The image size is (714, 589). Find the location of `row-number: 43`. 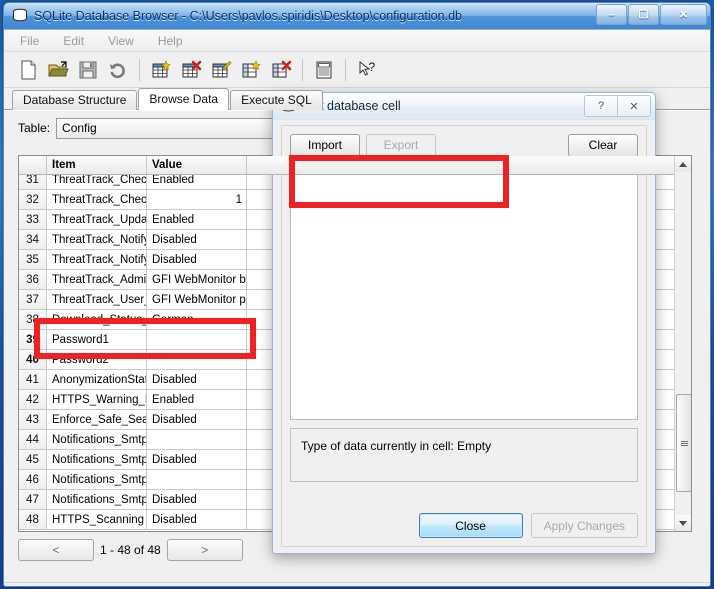

row-number: 43 is located at coordinates (33, 420).